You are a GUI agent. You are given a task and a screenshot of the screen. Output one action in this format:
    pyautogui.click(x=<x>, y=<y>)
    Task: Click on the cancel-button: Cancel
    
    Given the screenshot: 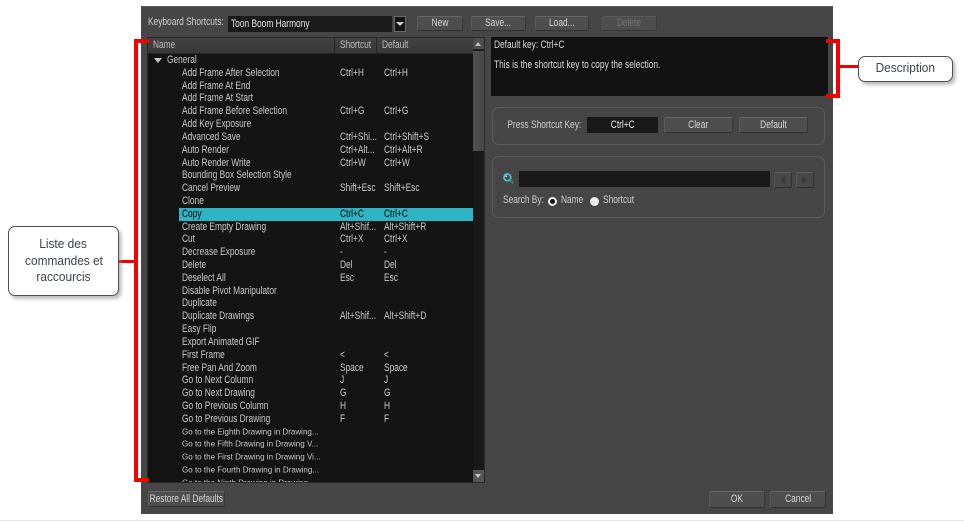 What is the action you would take?
    pyautogui.click(x=798, y=499)
    